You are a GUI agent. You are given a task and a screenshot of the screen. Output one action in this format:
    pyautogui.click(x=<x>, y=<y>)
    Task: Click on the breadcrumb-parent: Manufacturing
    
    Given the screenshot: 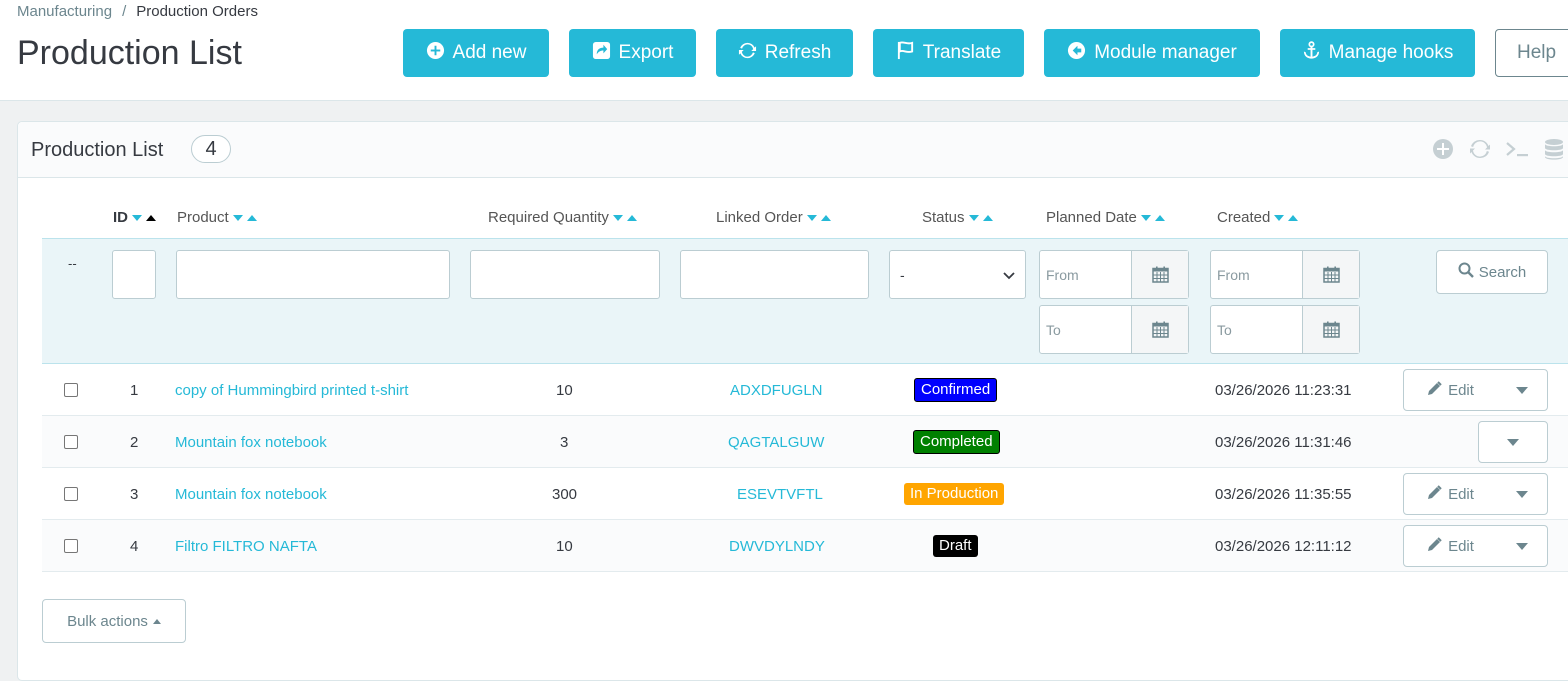 What is the action you would take?
    pyautogui.click(x=64, y=11)
    